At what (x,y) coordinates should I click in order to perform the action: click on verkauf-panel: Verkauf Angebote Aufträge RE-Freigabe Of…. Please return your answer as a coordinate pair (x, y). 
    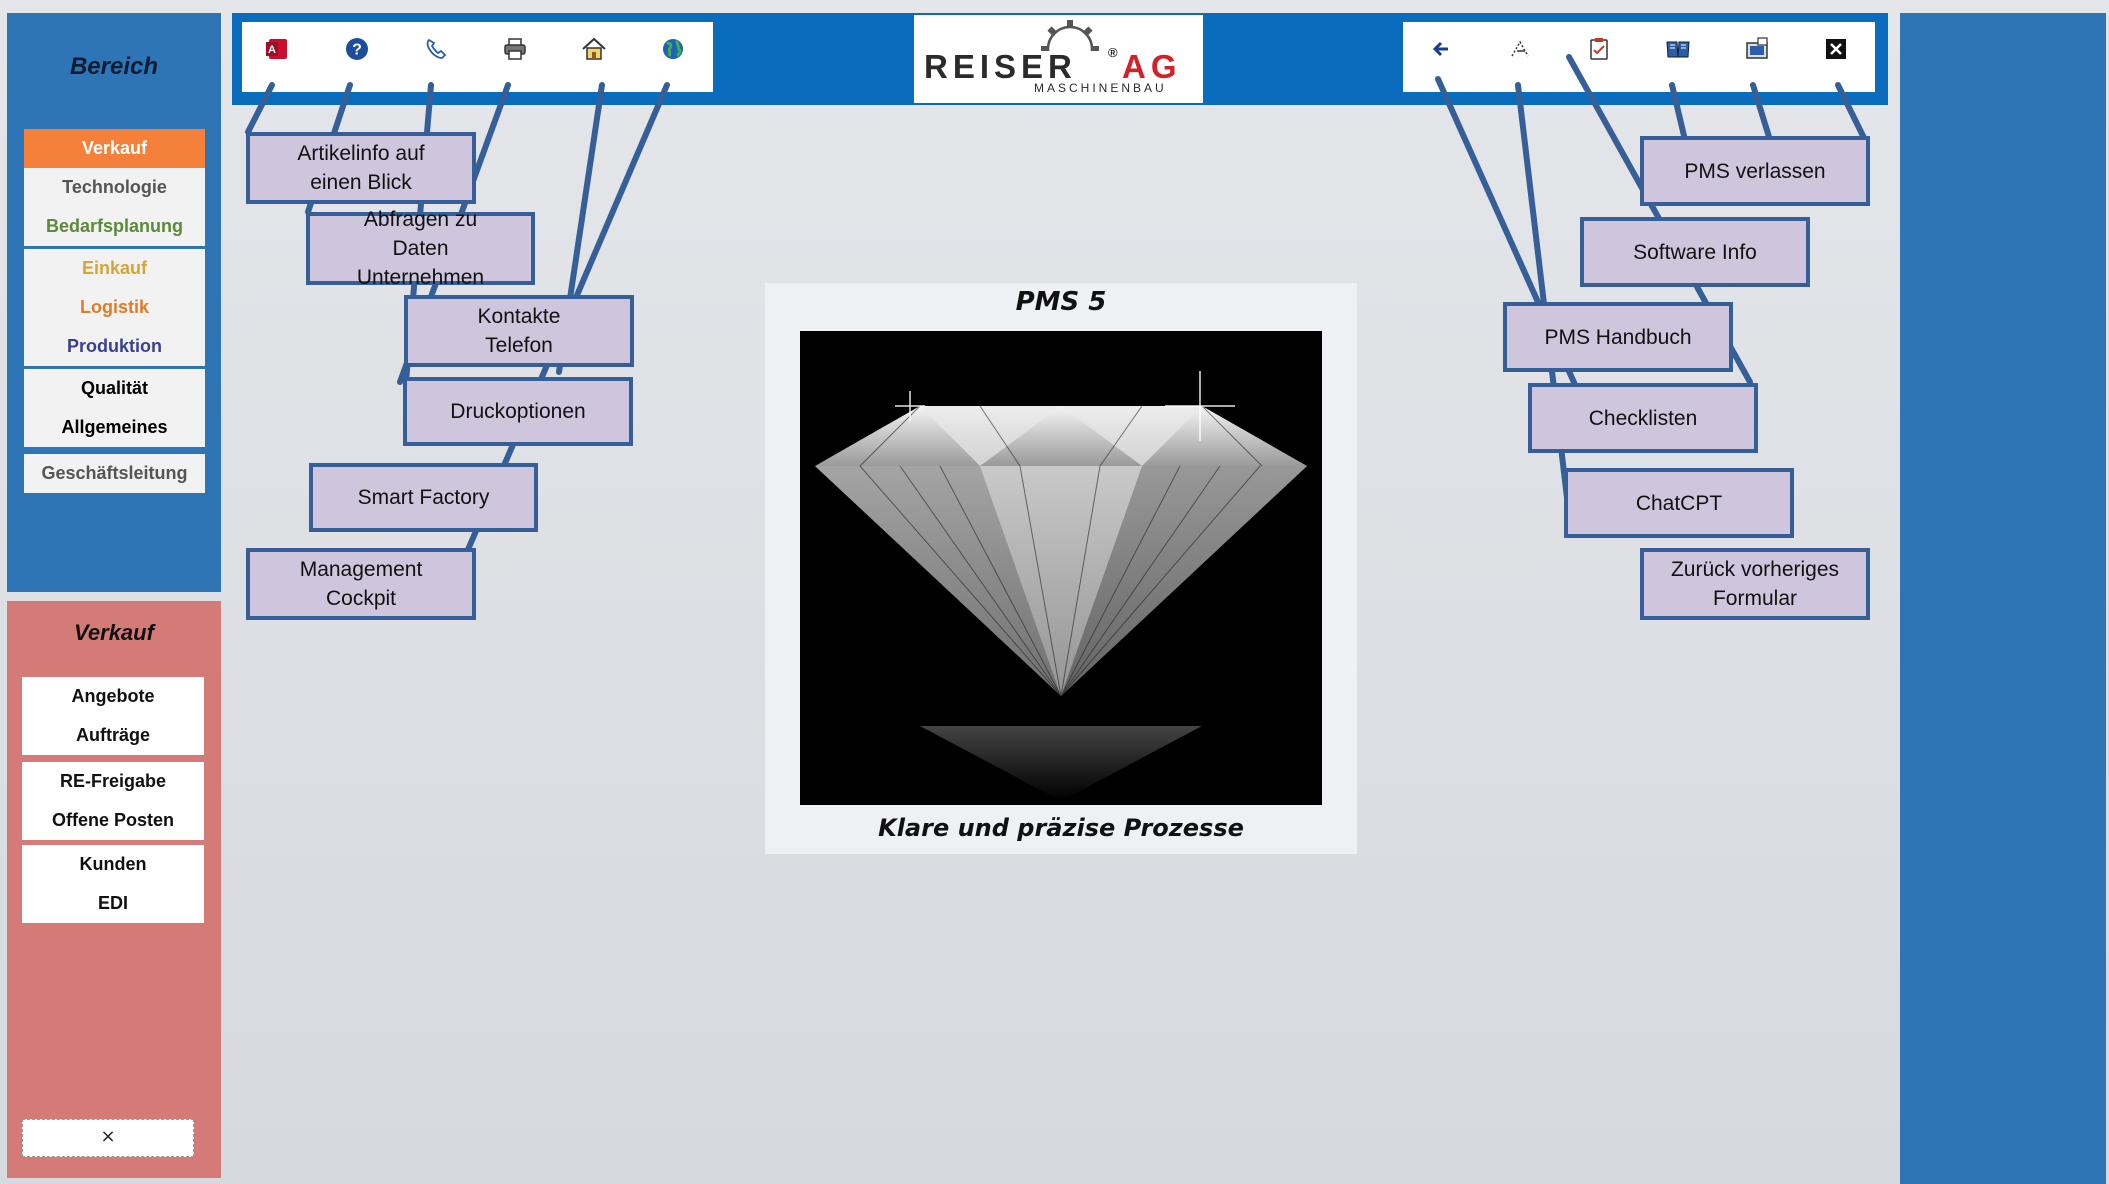
    Looking at the image, I should click on (114, 889).